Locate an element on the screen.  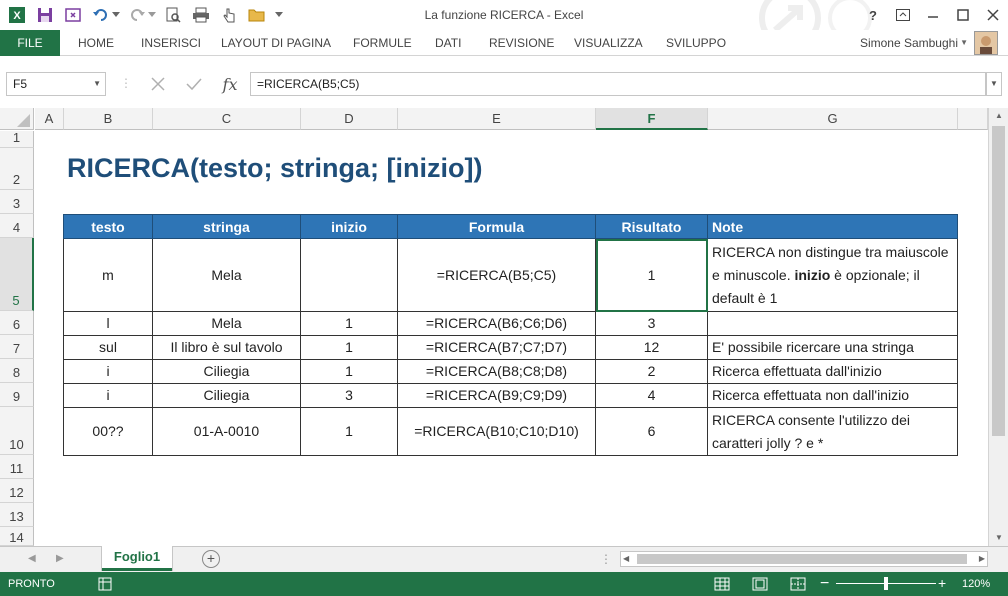
tab-sviluppo: SVILUPPO is located at coordinates (696, 43).